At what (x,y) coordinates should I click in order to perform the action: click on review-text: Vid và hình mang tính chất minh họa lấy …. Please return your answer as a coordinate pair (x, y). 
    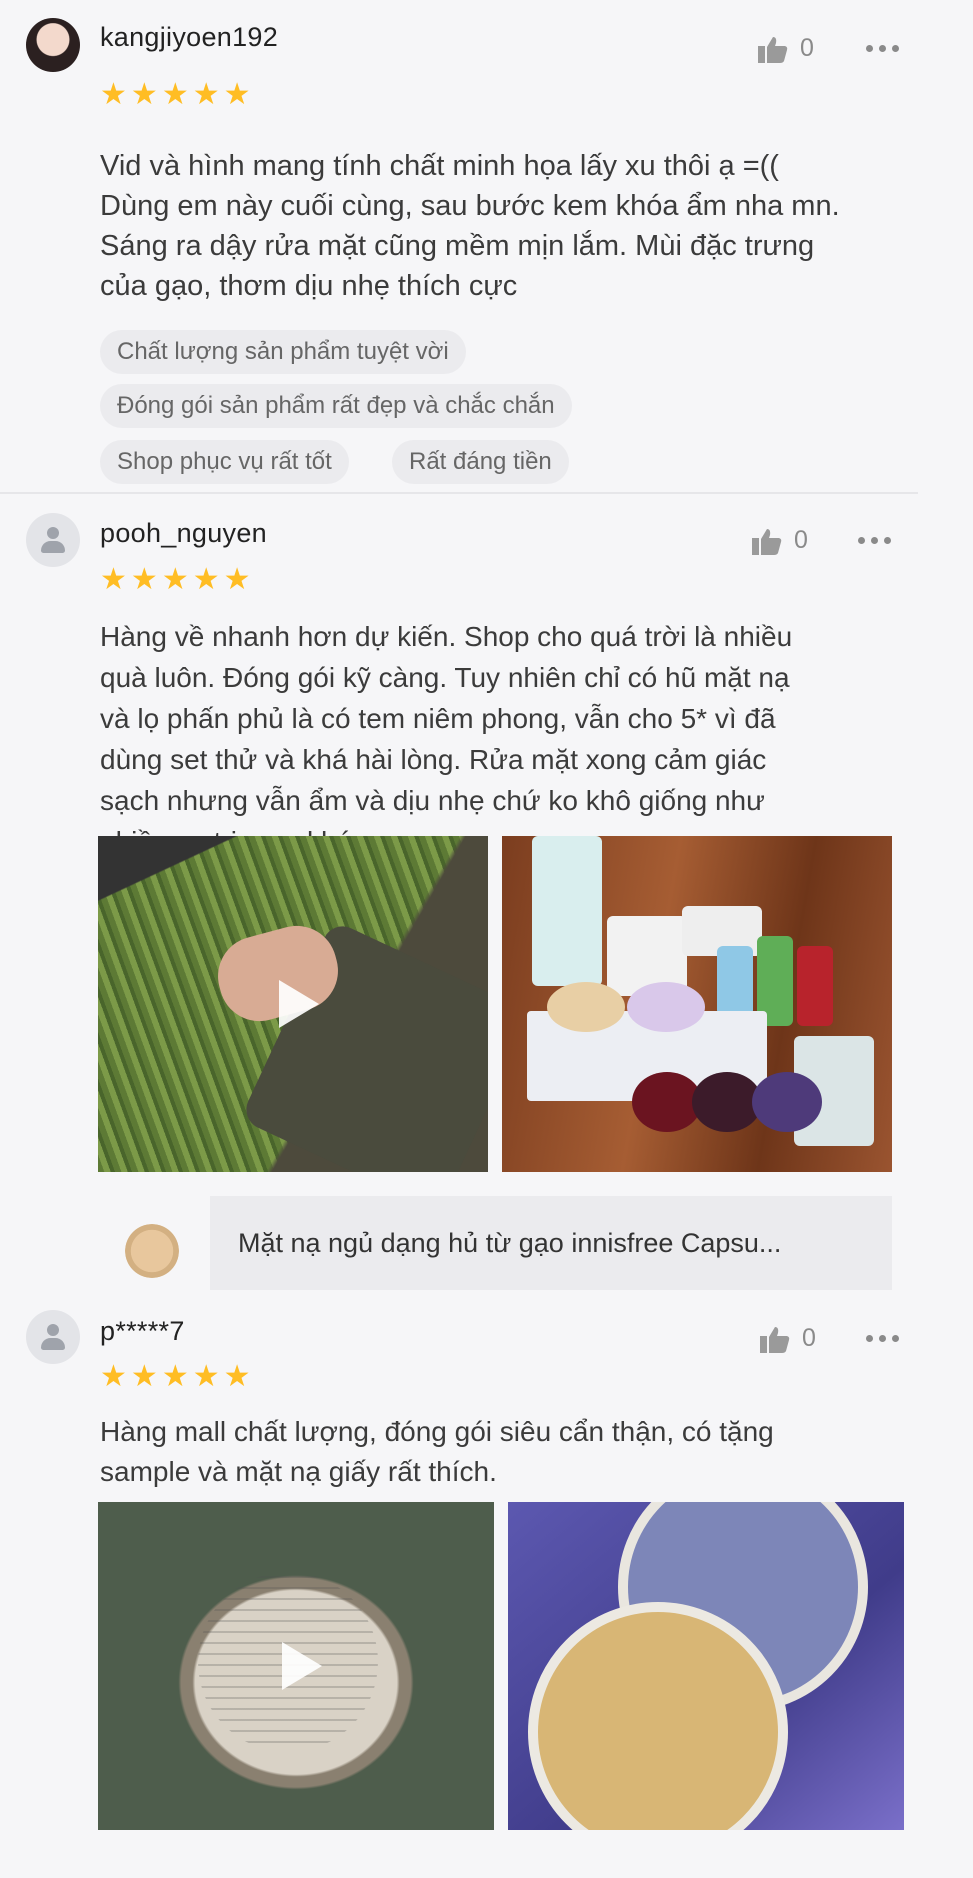
    Looking at the image, I should click on (470, 226).